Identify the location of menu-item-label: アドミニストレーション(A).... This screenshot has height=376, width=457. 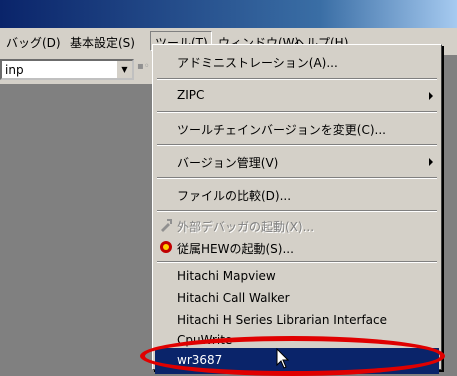
(257, 63).